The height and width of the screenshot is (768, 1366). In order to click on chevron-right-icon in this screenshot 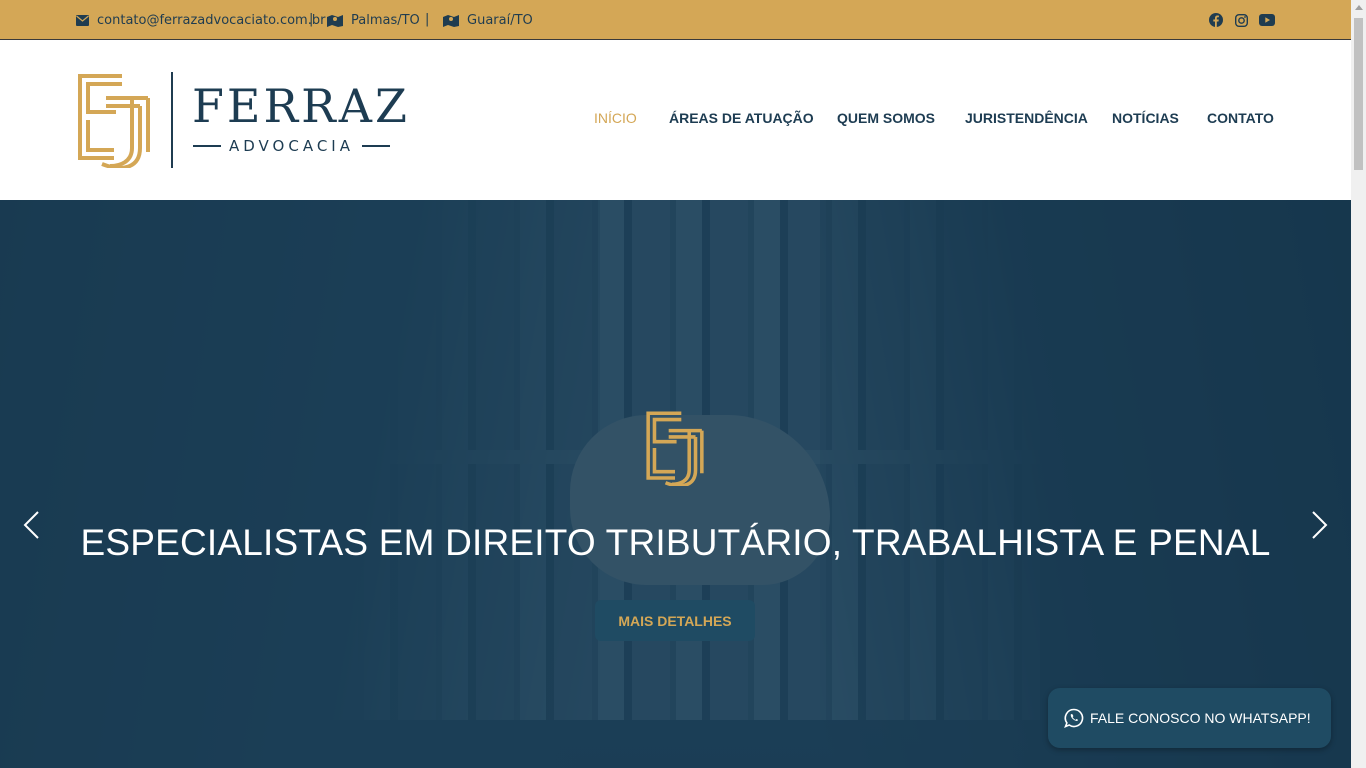, I will do `click(1320, 525)`.